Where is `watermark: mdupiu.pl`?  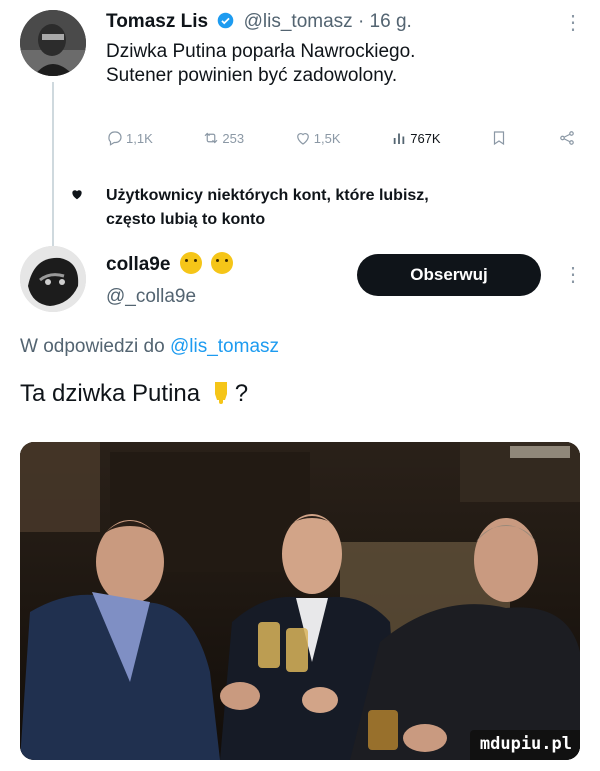
watermark: mdupiu.pl is located at coordinates (524, 745).